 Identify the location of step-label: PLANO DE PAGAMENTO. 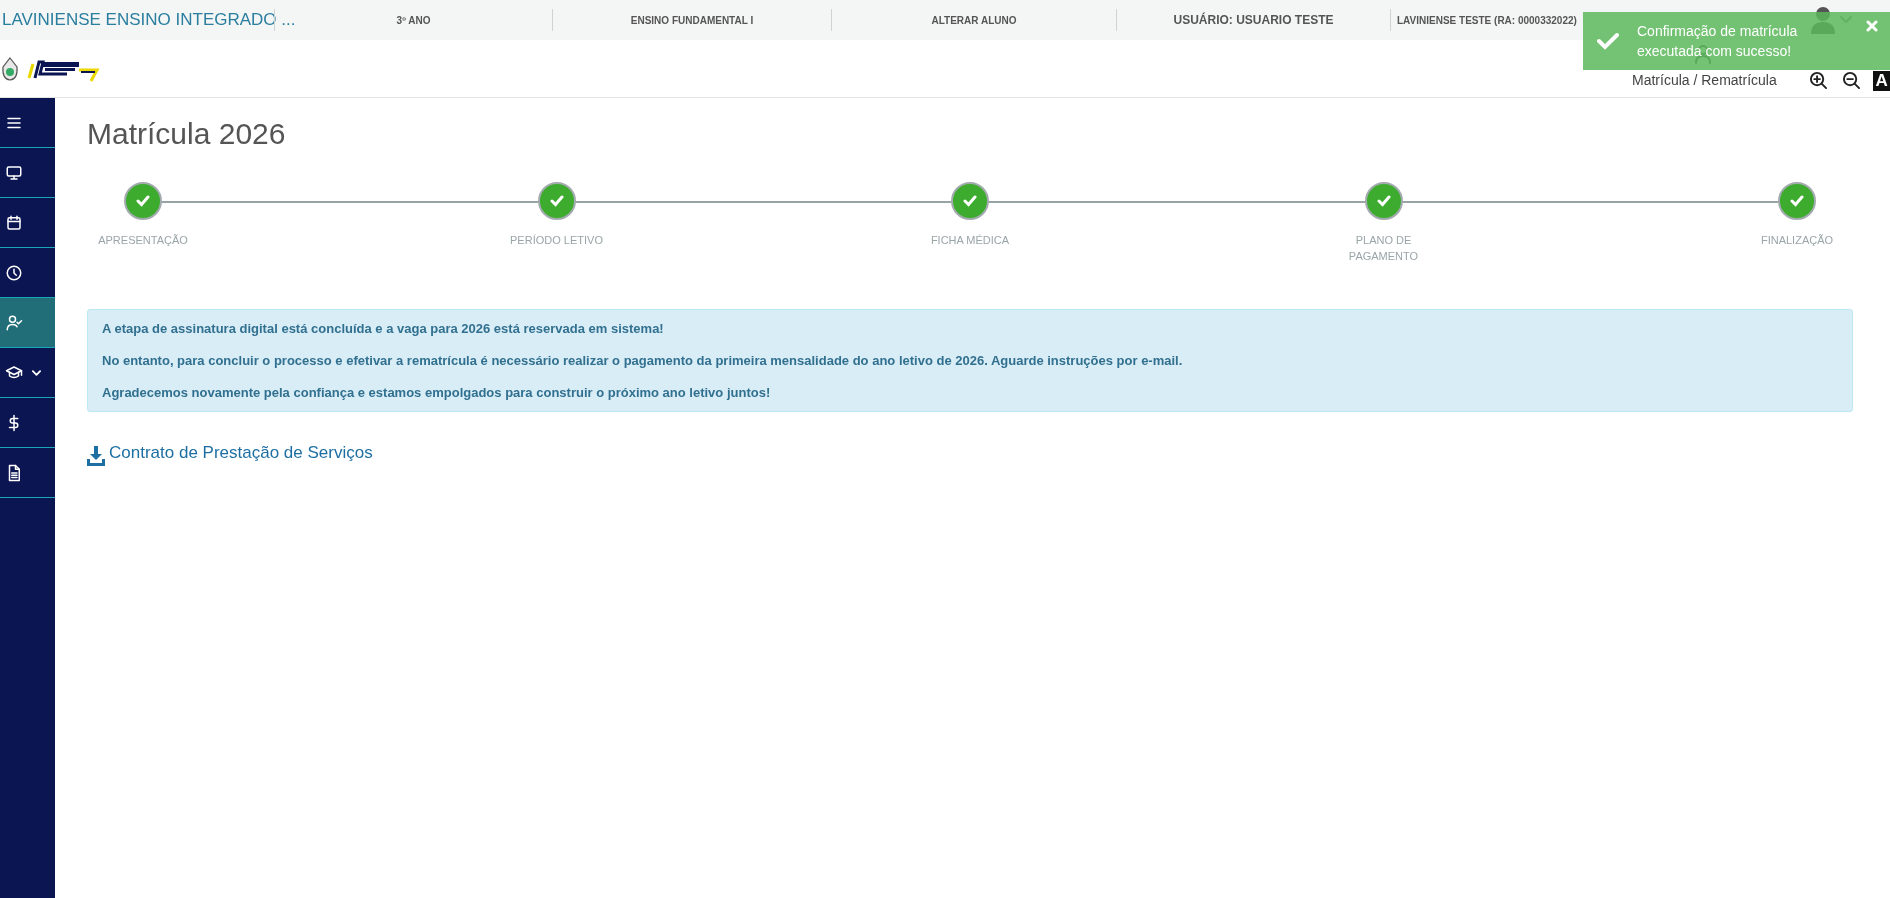
(1383, 248).